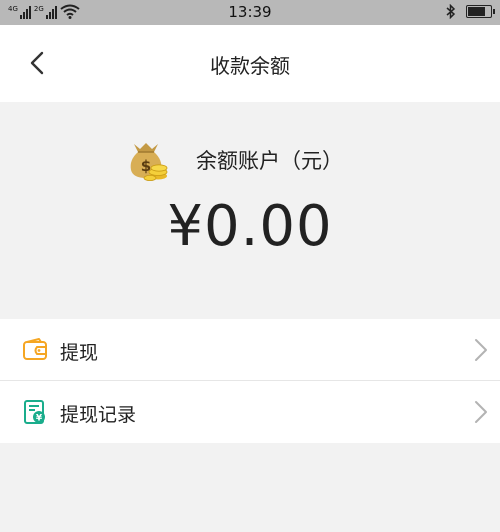  I want to click on battery-icon, so click(480, 11).